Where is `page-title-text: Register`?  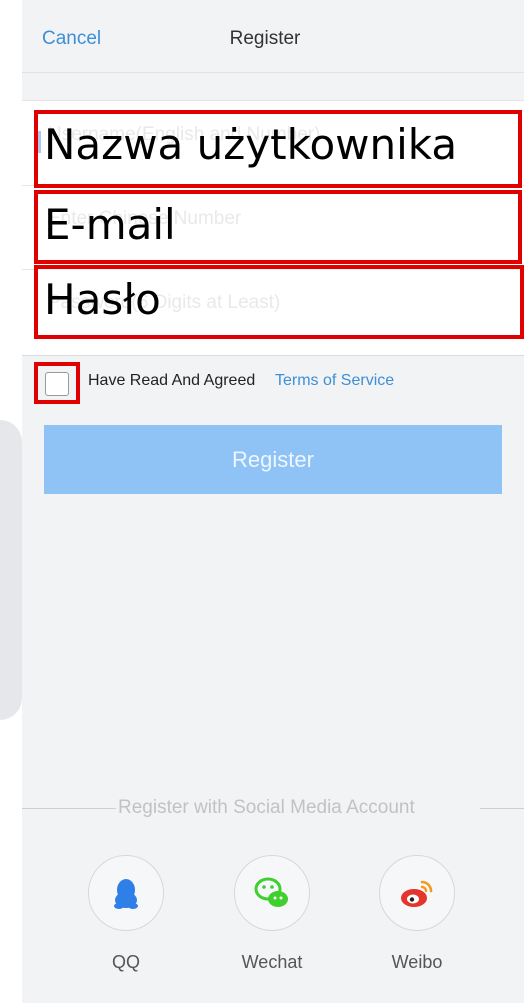 page-title-text: Register is located at coordinates (265, 38).